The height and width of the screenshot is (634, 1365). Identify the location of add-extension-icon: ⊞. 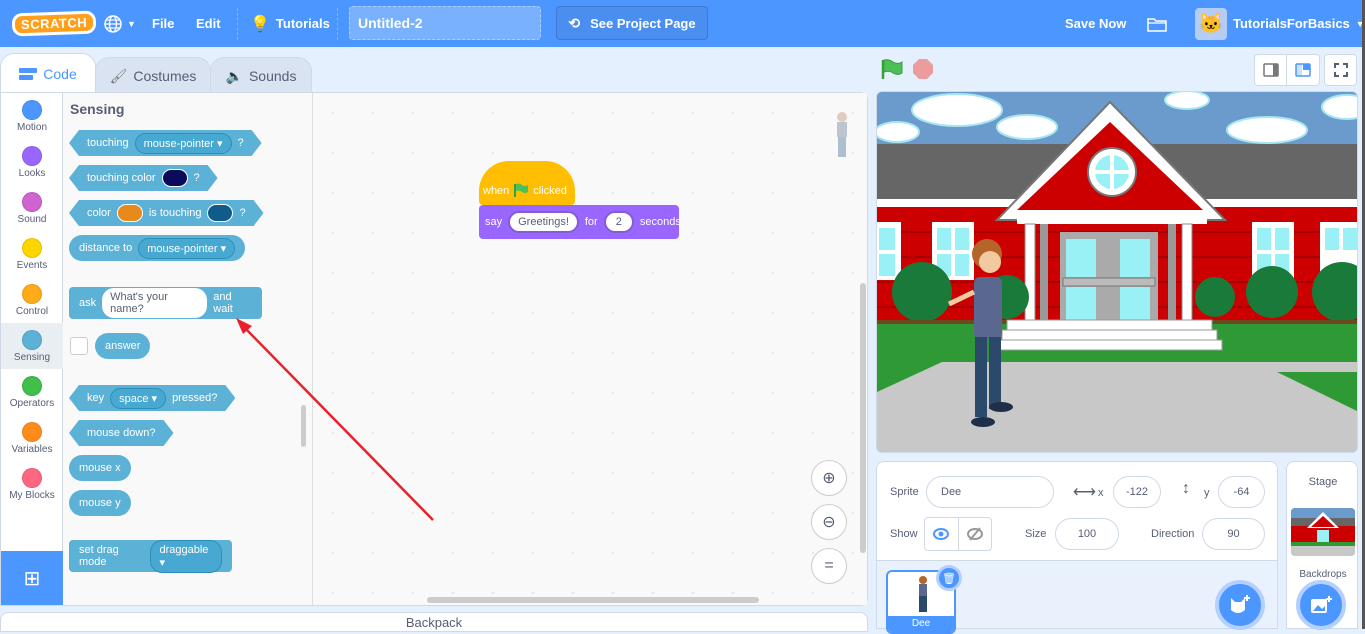
(32, 578).